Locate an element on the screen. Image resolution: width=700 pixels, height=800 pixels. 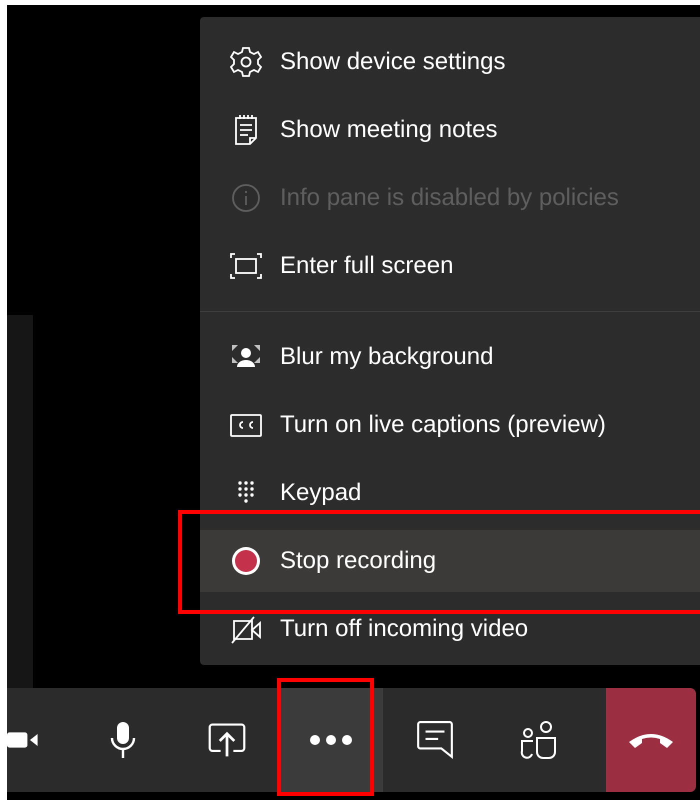
hang-up-button is located at coordinates (651, 740).